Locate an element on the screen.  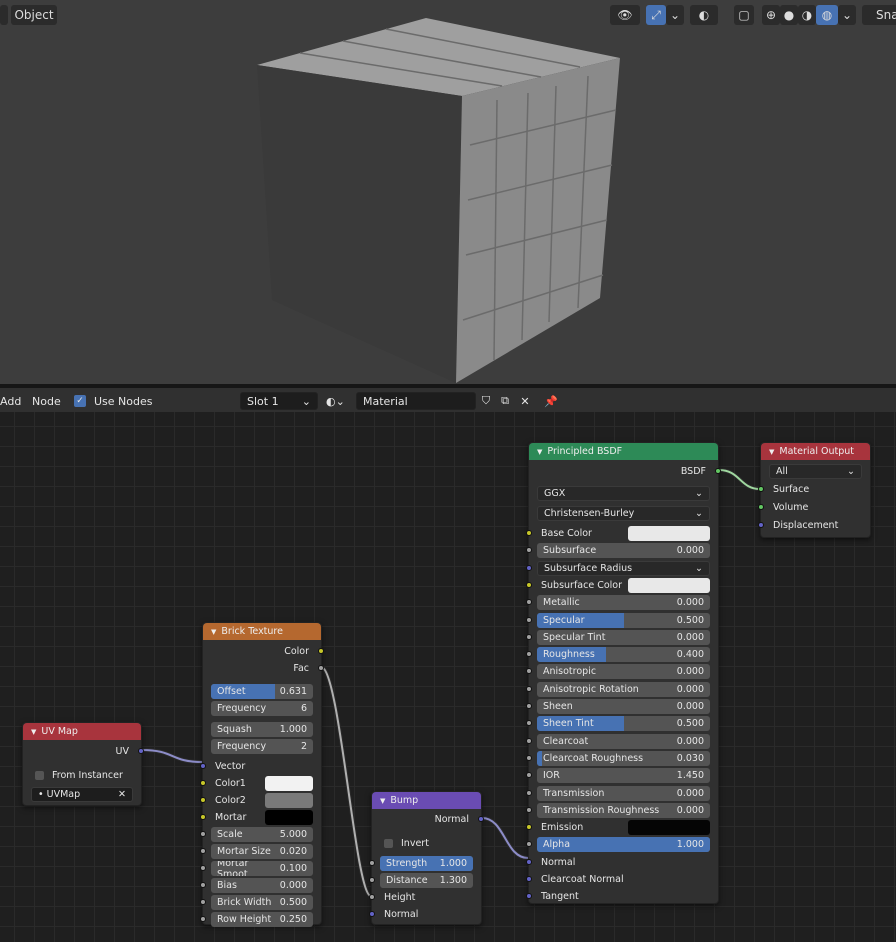
unlink-close-icon: ✕ is located at coordinates (525, 401).